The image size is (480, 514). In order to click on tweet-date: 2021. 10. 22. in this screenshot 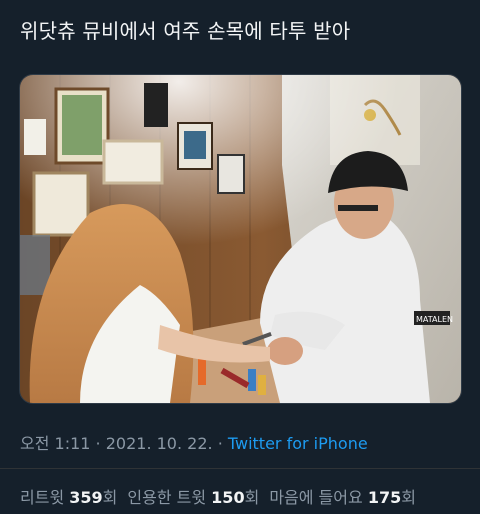, I will do `click(159, 443)`.